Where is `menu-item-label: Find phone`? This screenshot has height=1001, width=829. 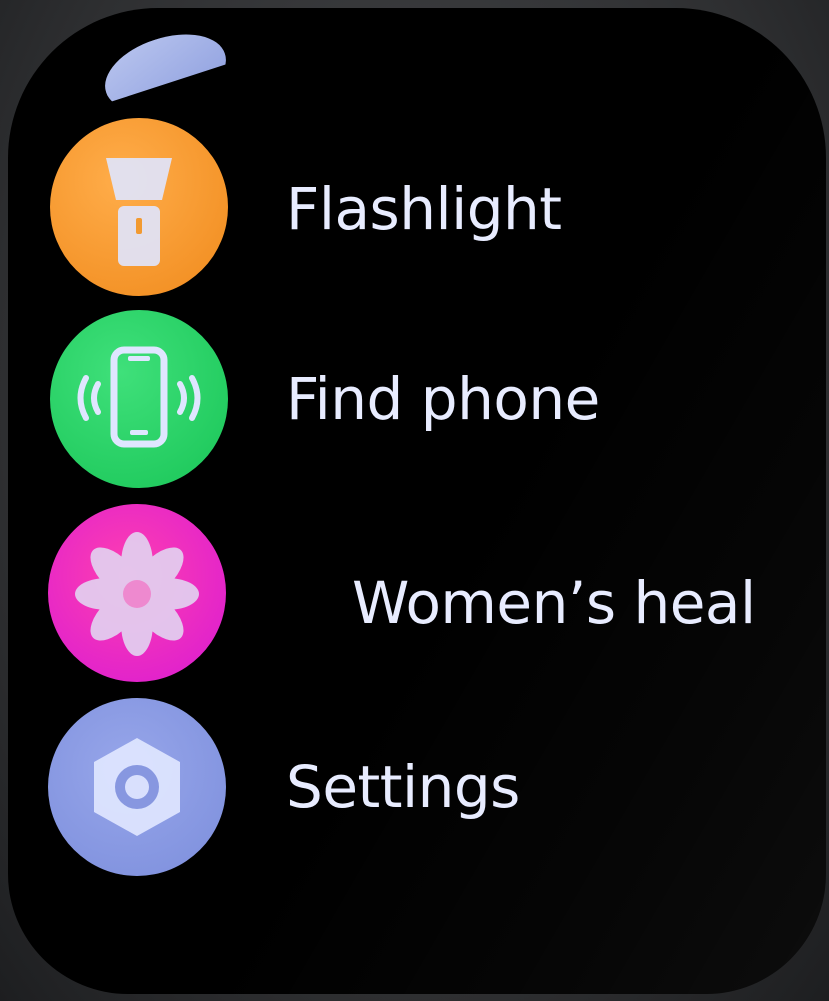 menu-item-label: Find phone is located at coordinates (443, 399).